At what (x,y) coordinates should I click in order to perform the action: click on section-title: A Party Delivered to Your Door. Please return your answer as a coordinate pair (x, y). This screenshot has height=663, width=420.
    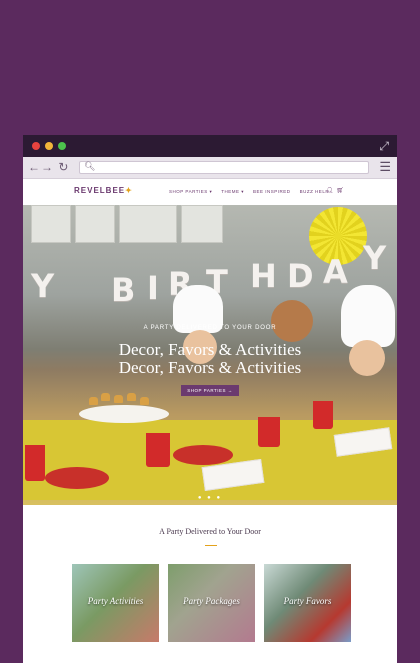
    Looking at the image, I should click on (210, 531).